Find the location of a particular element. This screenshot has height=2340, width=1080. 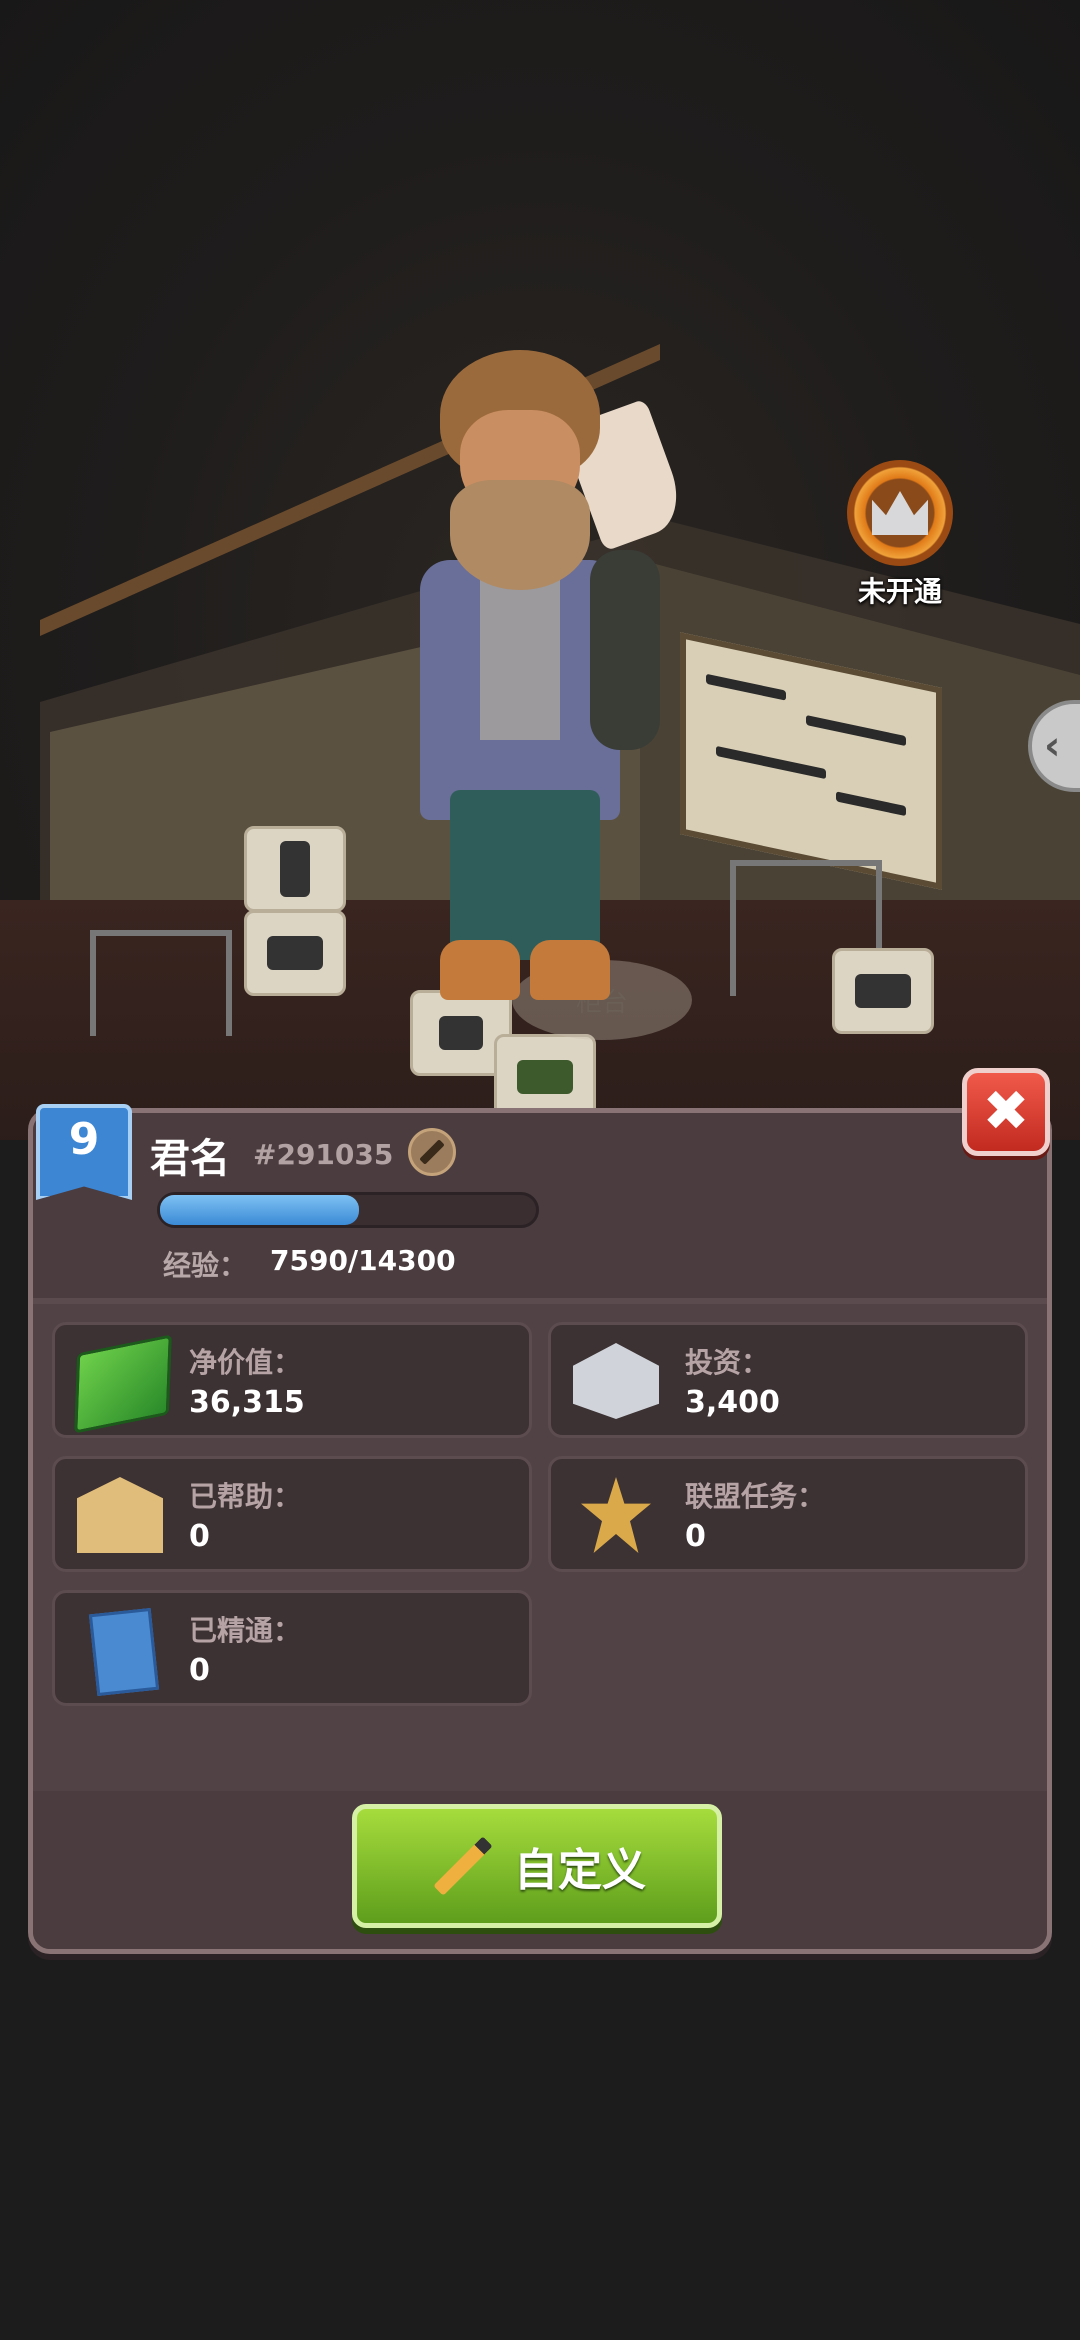

stat-label: 已精通： is located at coordinates (245, 1630).